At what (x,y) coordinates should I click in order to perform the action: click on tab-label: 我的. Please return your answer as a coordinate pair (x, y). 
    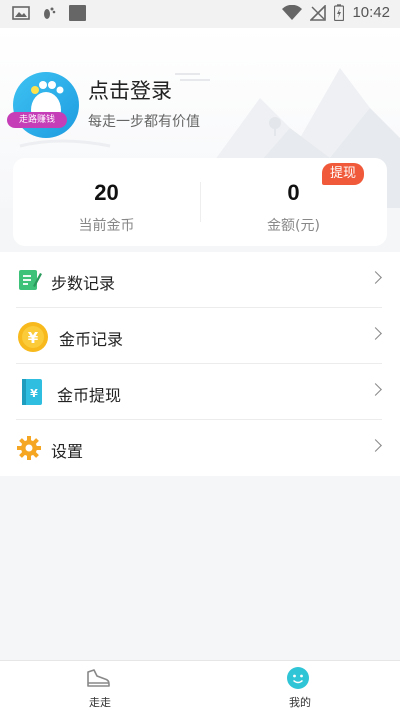
    Looking at the image, I should click on (300, 702).